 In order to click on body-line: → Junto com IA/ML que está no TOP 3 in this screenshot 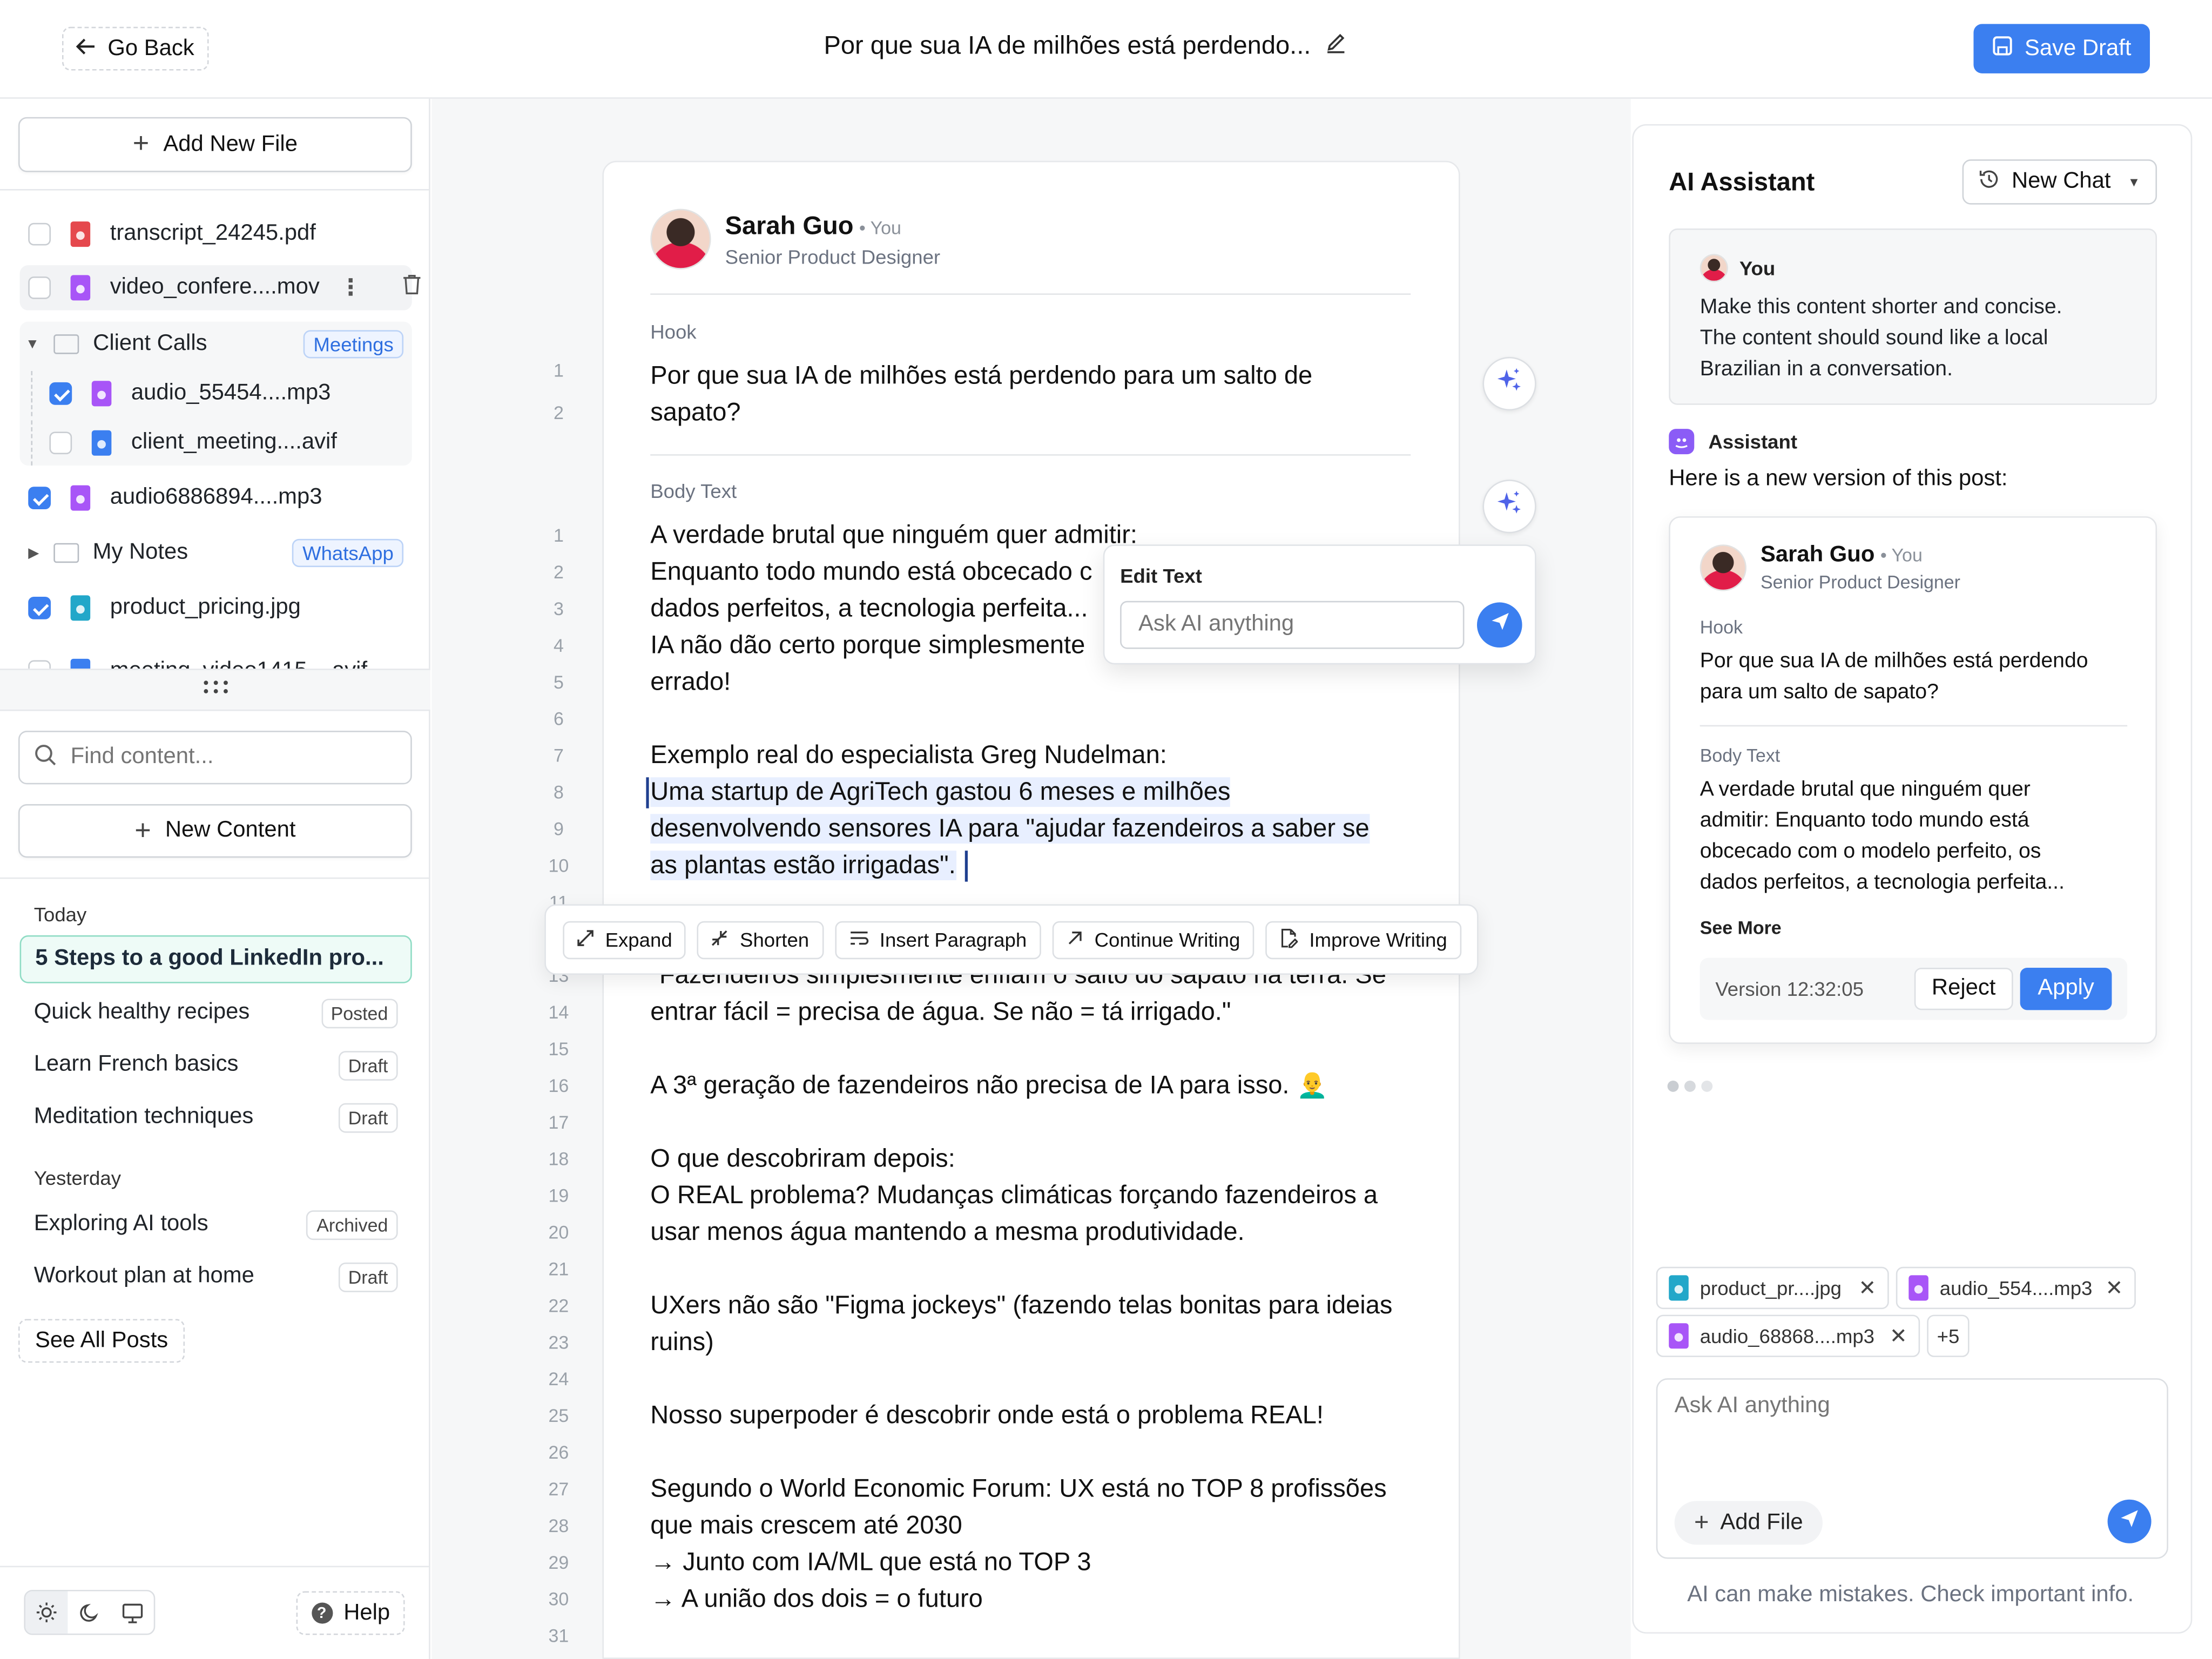, I will do `click(870, 1562)`.